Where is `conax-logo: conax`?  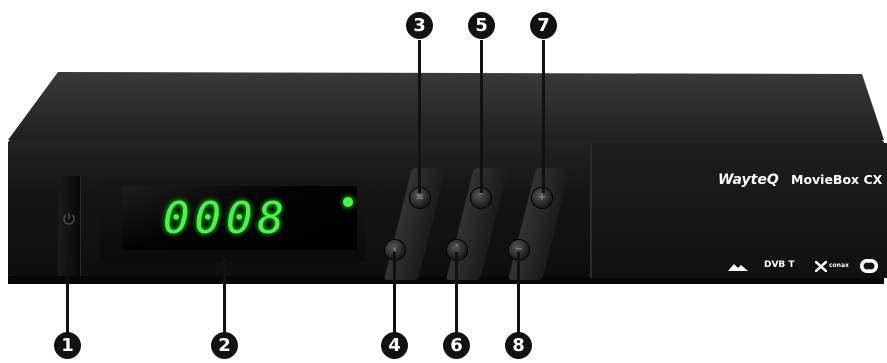
conax-logo: conax is located at coordinates (839, 265).